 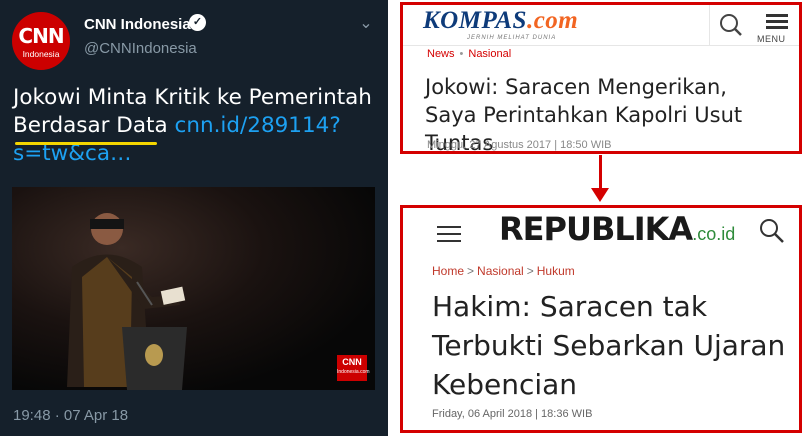 I want to click on menu-button: MENU, so click(x=777, y=25).